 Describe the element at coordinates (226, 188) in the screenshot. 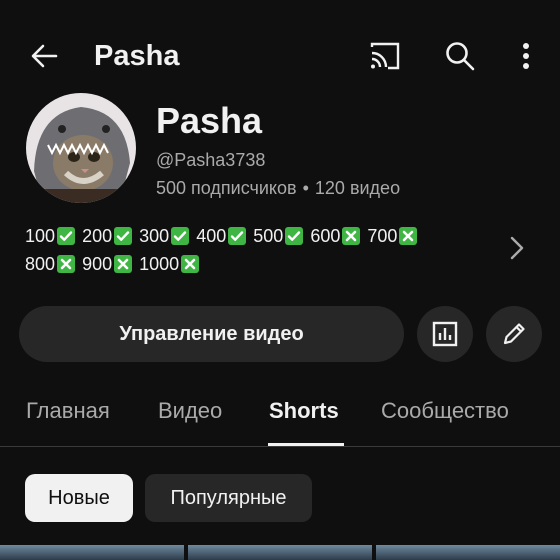

I see `subscriber-count: 500 подписчиков` at that location.